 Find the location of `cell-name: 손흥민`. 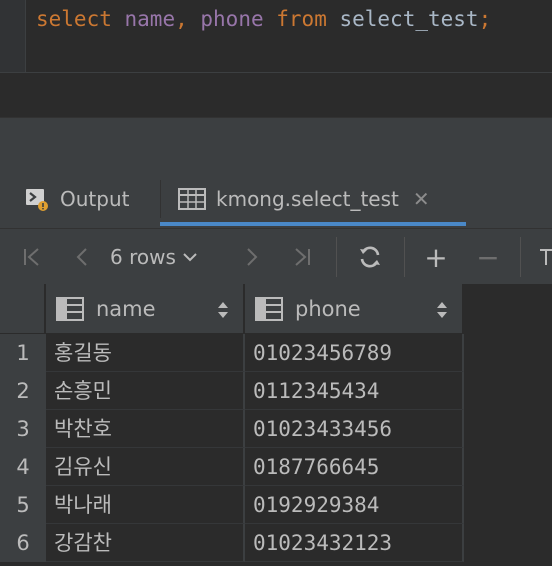

cell-name: 손흥민 is located at coordinates (145, 391).